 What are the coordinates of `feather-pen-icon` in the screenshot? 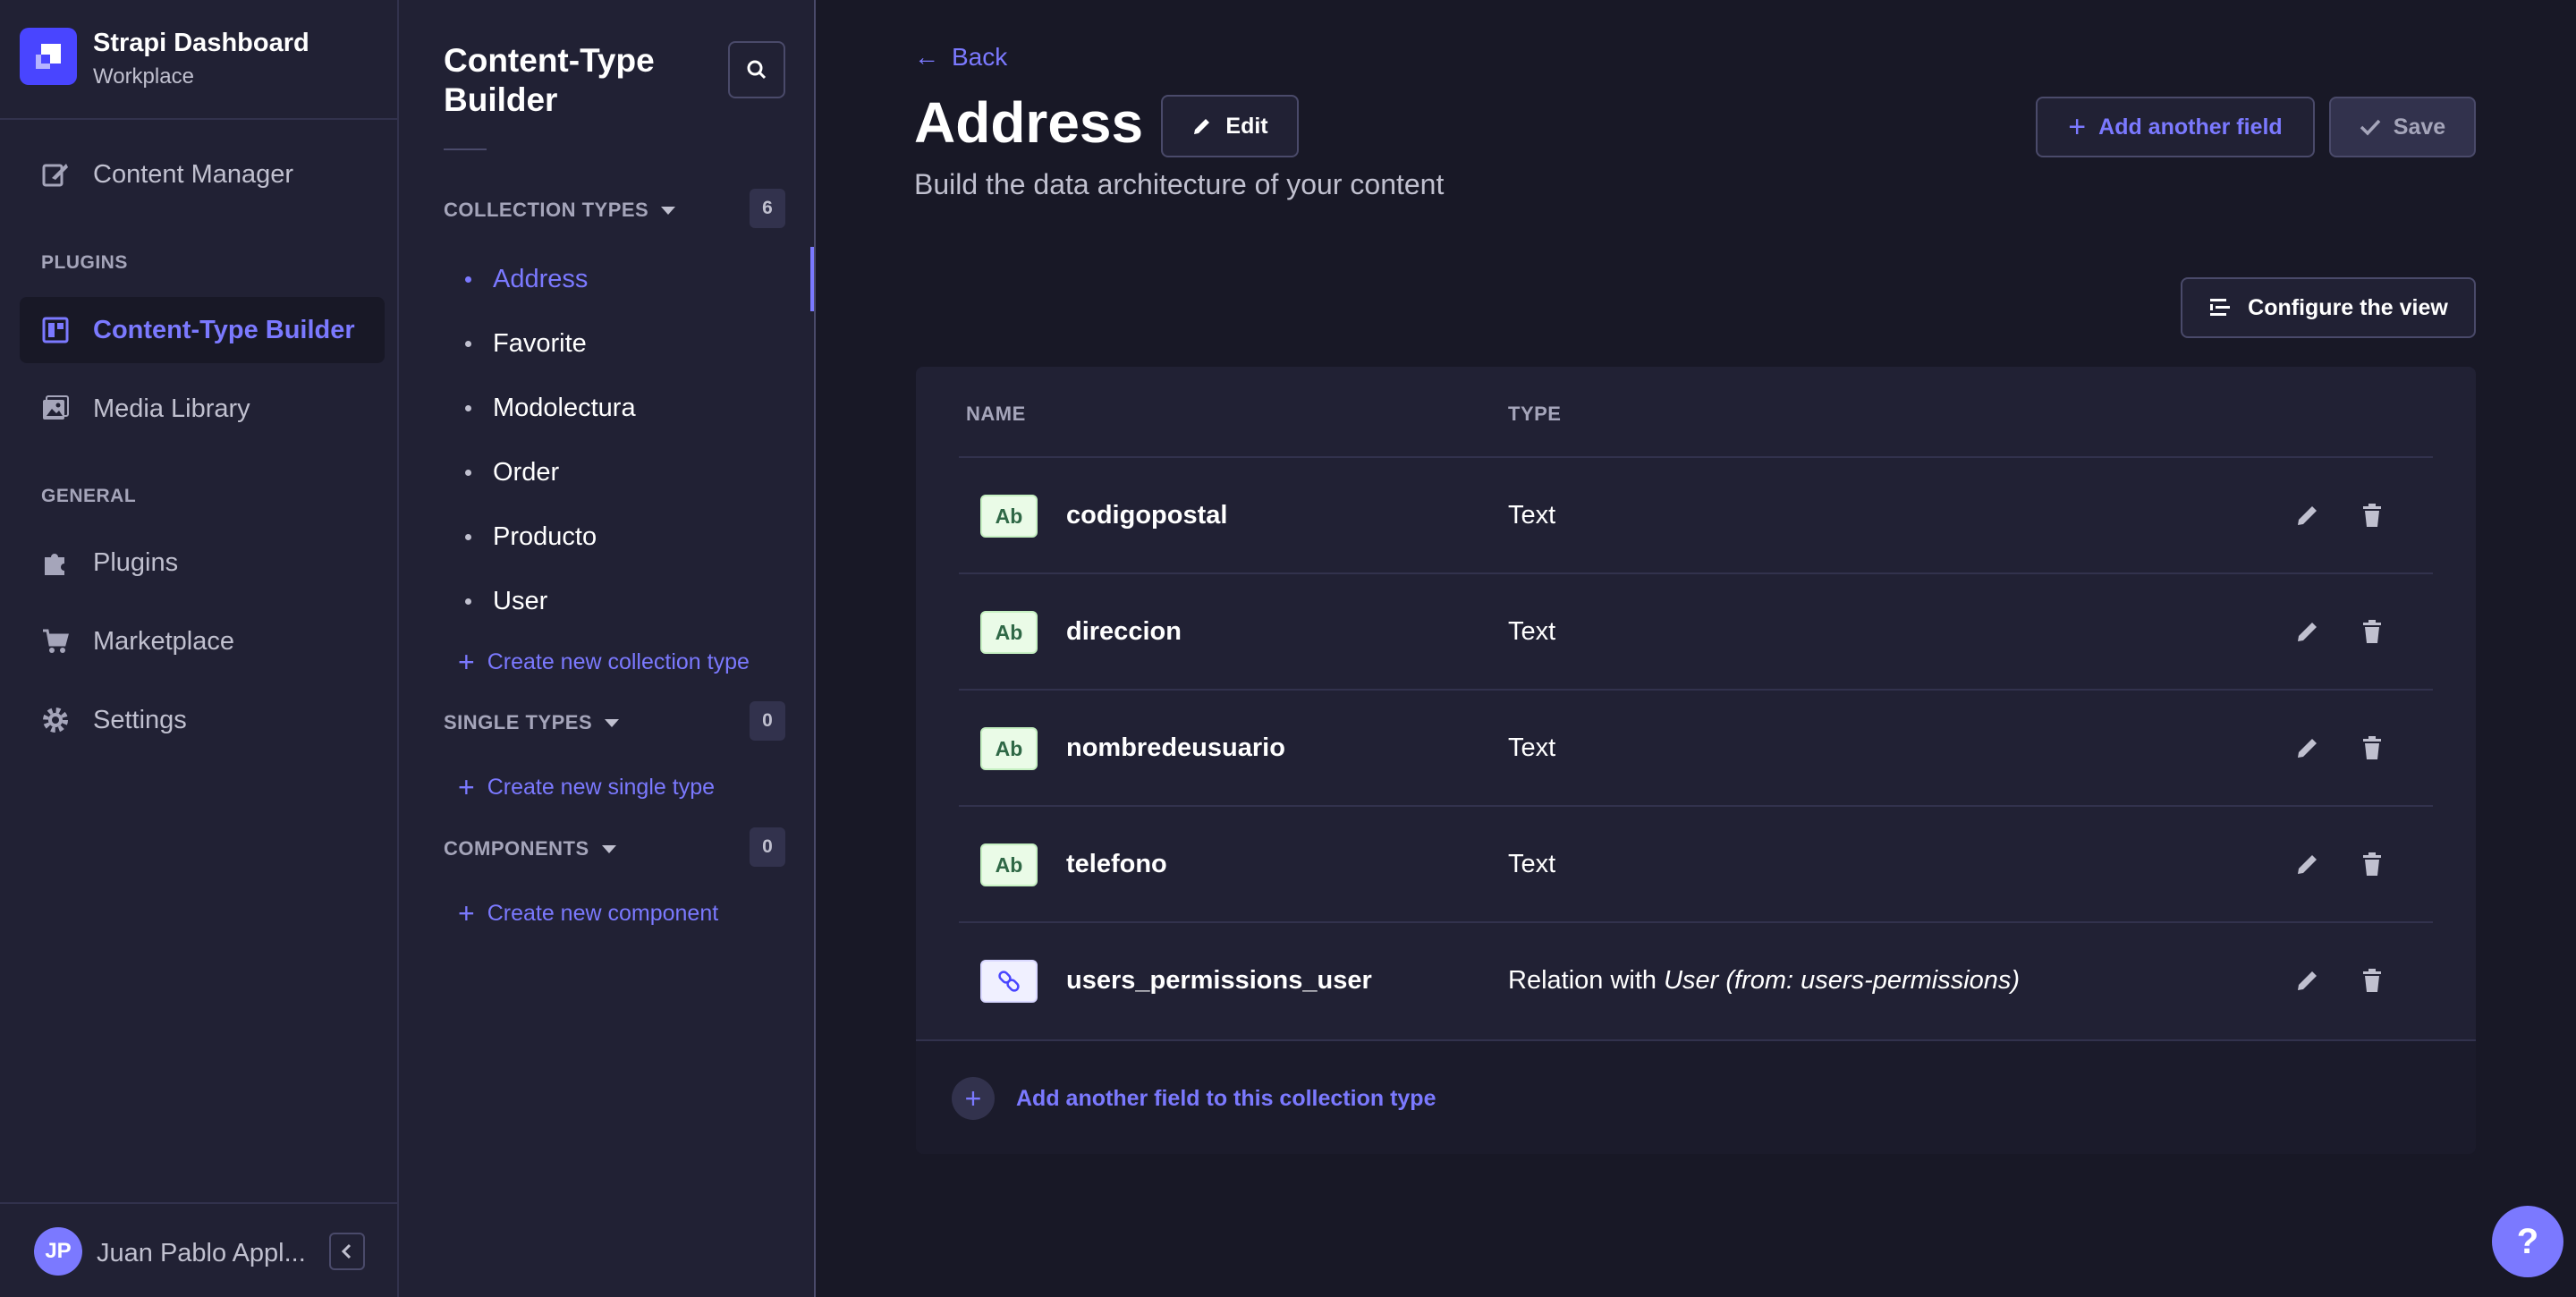 It's located at (55, 175).